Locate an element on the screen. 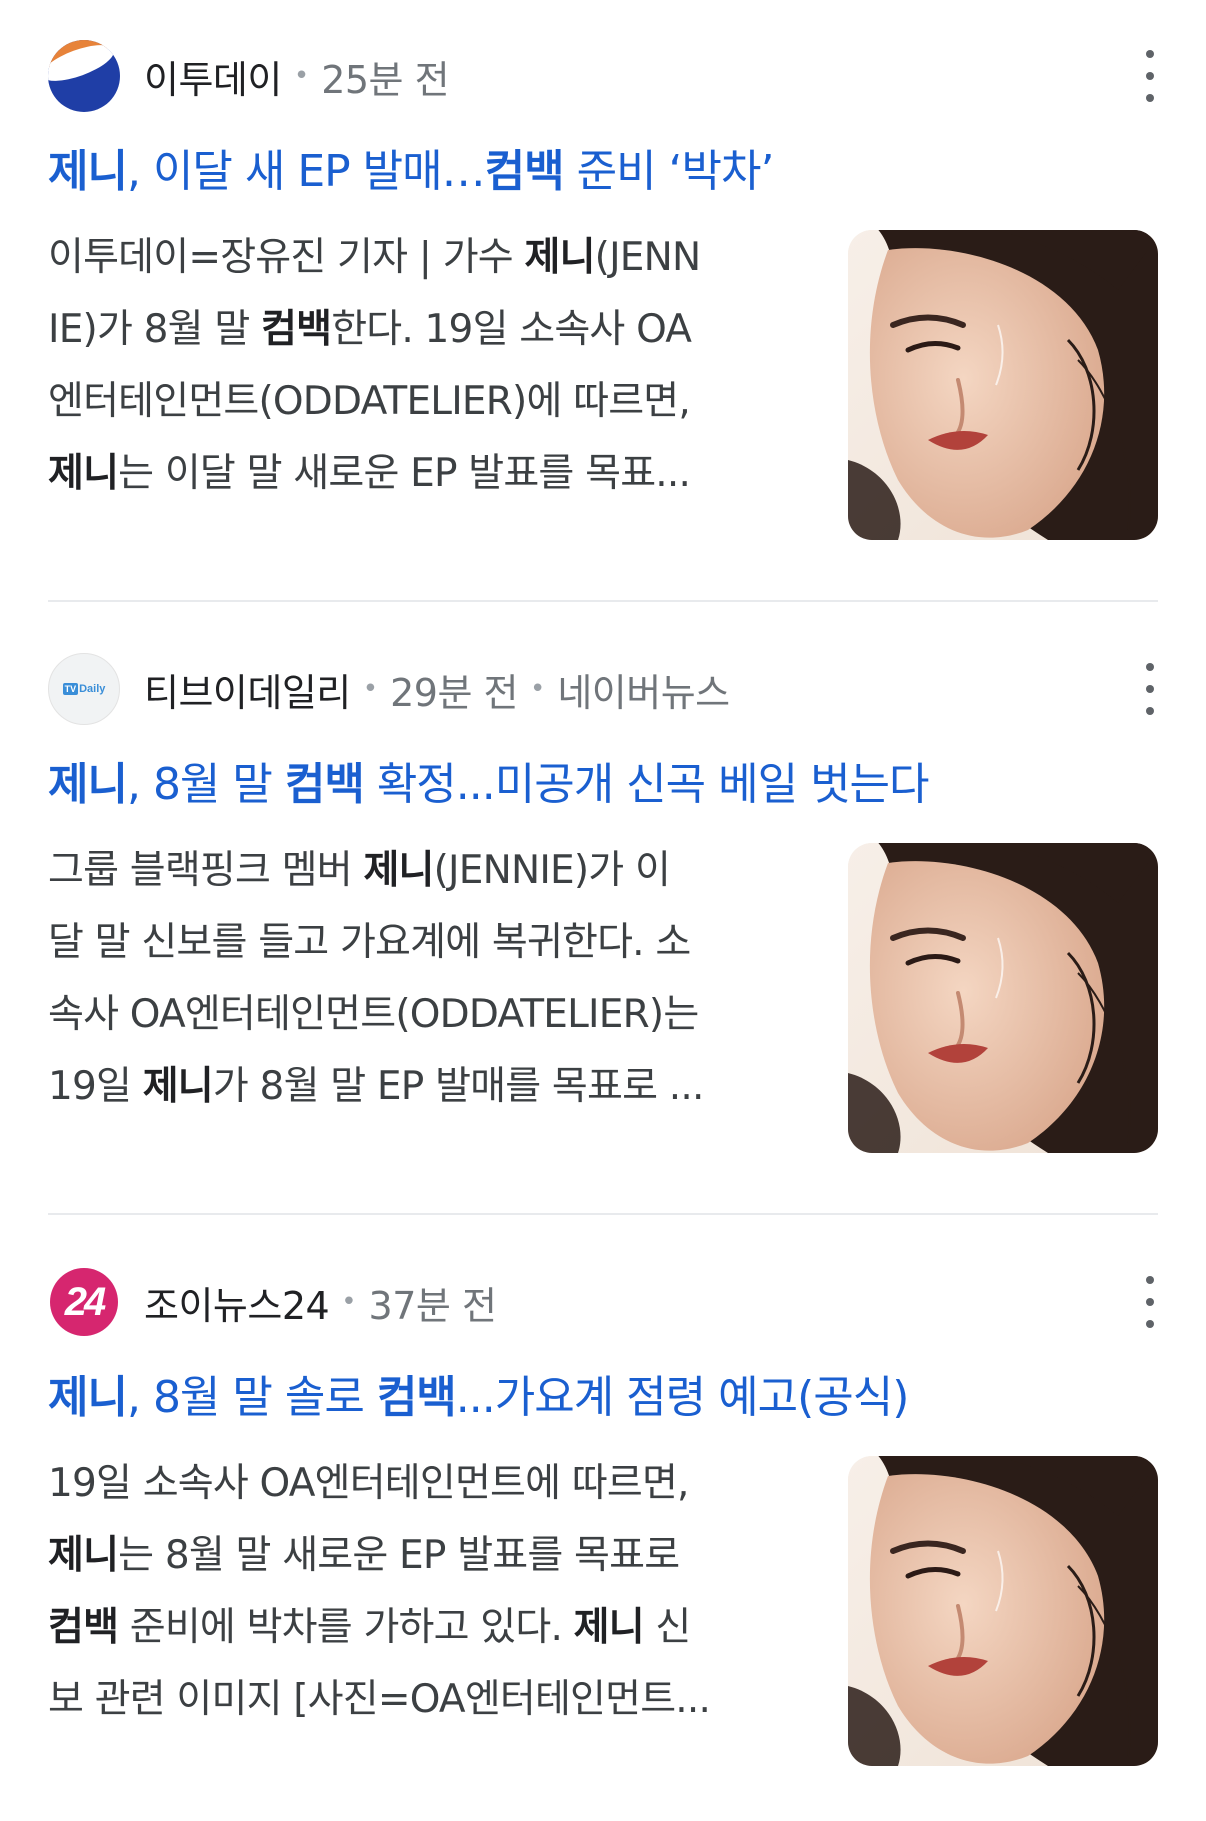 The height and width of the screenshot is (1821, 1206). snippet-line: 이투데이=장유진 기자 | 가수 제니(JENN is located at coordinates (423, 258).